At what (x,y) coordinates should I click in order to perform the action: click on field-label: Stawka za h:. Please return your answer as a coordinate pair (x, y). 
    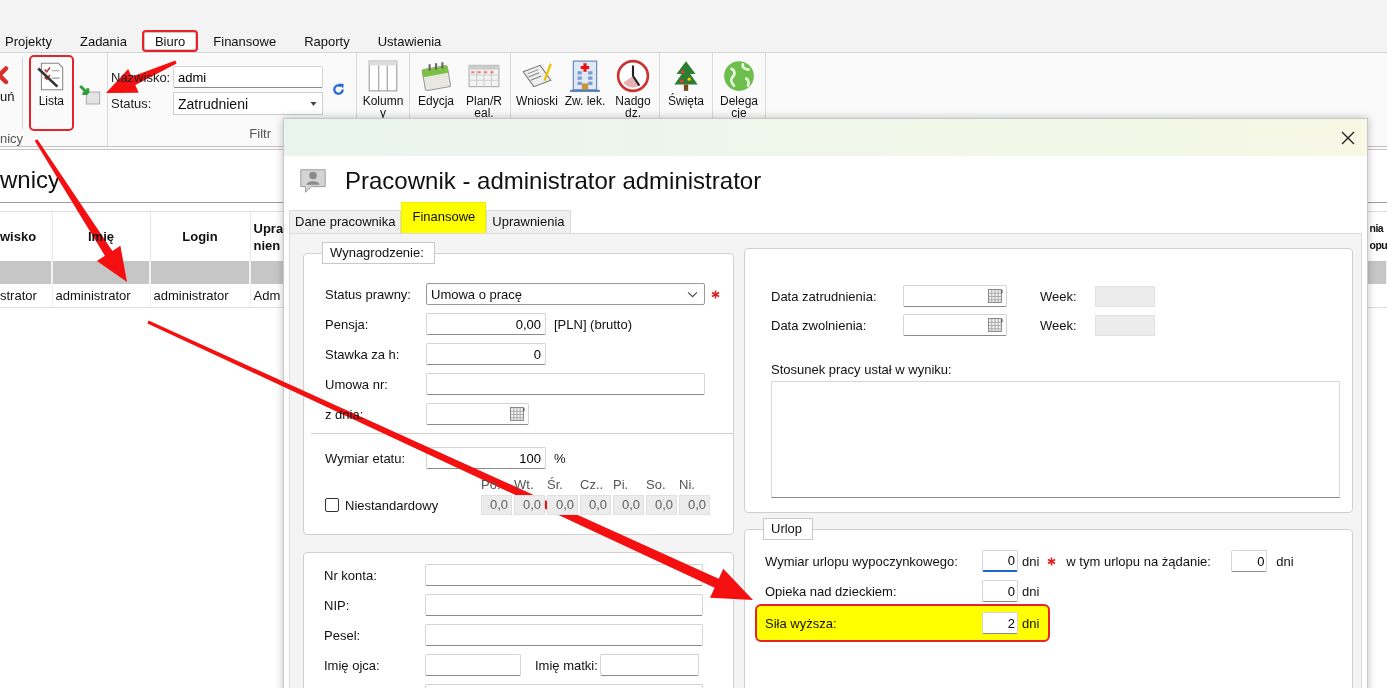
    Looking at the image, I should click on (363, 354).